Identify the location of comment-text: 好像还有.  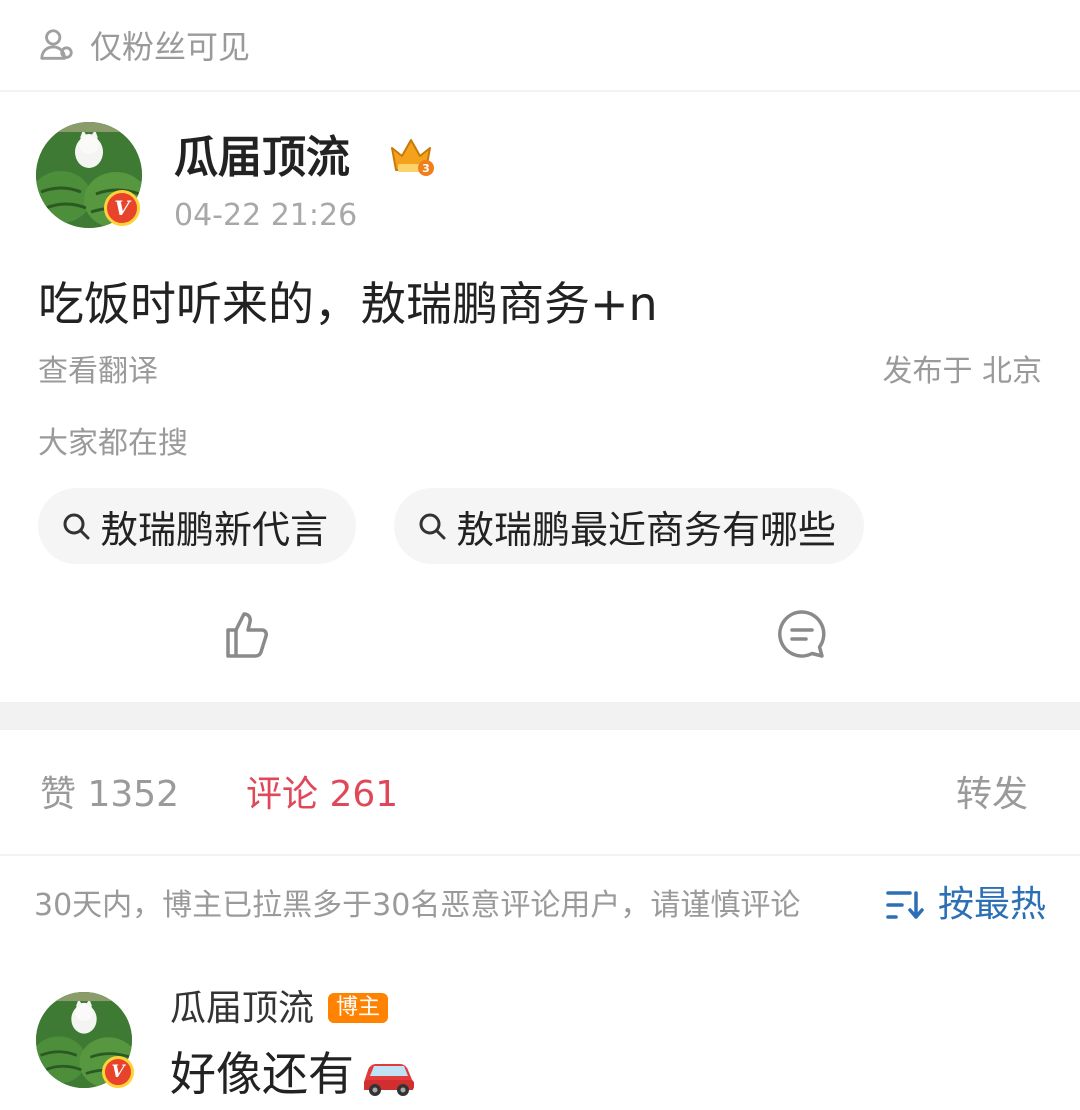
(295, 1074).